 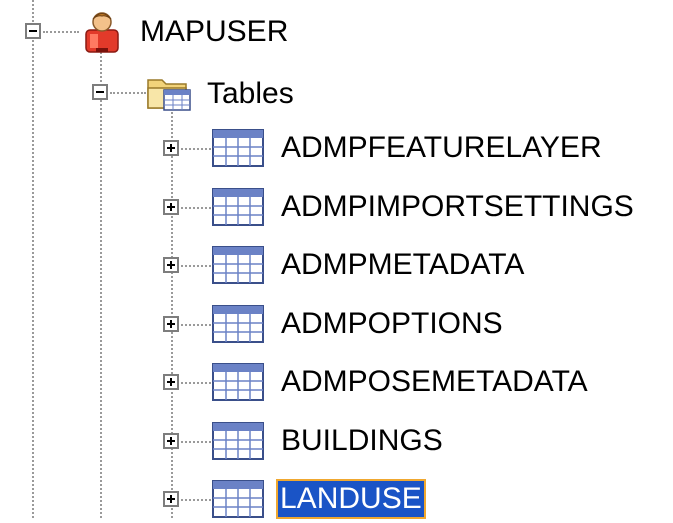 I want to click on collapse-tables-toggle, so click(x=100, y=92).